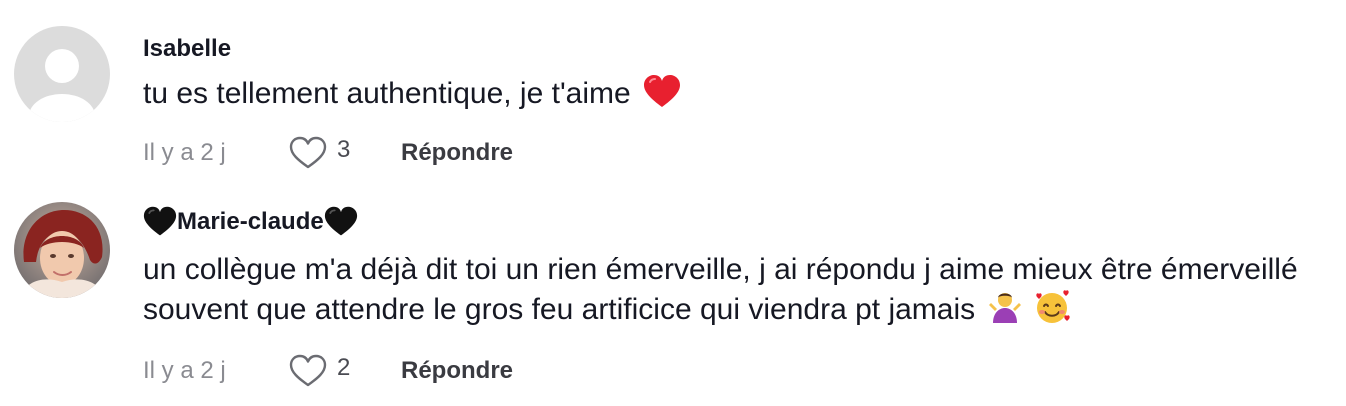 This screenshot has width=1346, height=406. I want to click on username-text: Isabelle, so click(187, 49).